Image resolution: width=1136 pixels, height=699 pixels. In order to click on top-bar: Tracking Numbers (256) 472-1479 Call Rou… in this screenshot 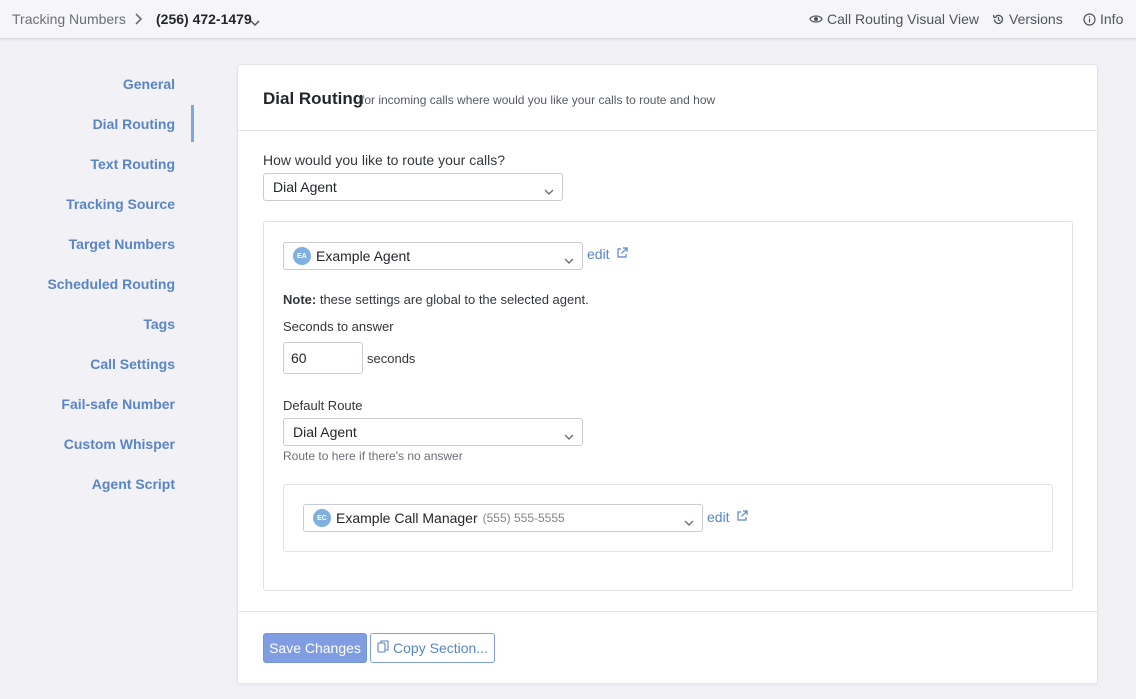, I will do `click(568, 19)`.